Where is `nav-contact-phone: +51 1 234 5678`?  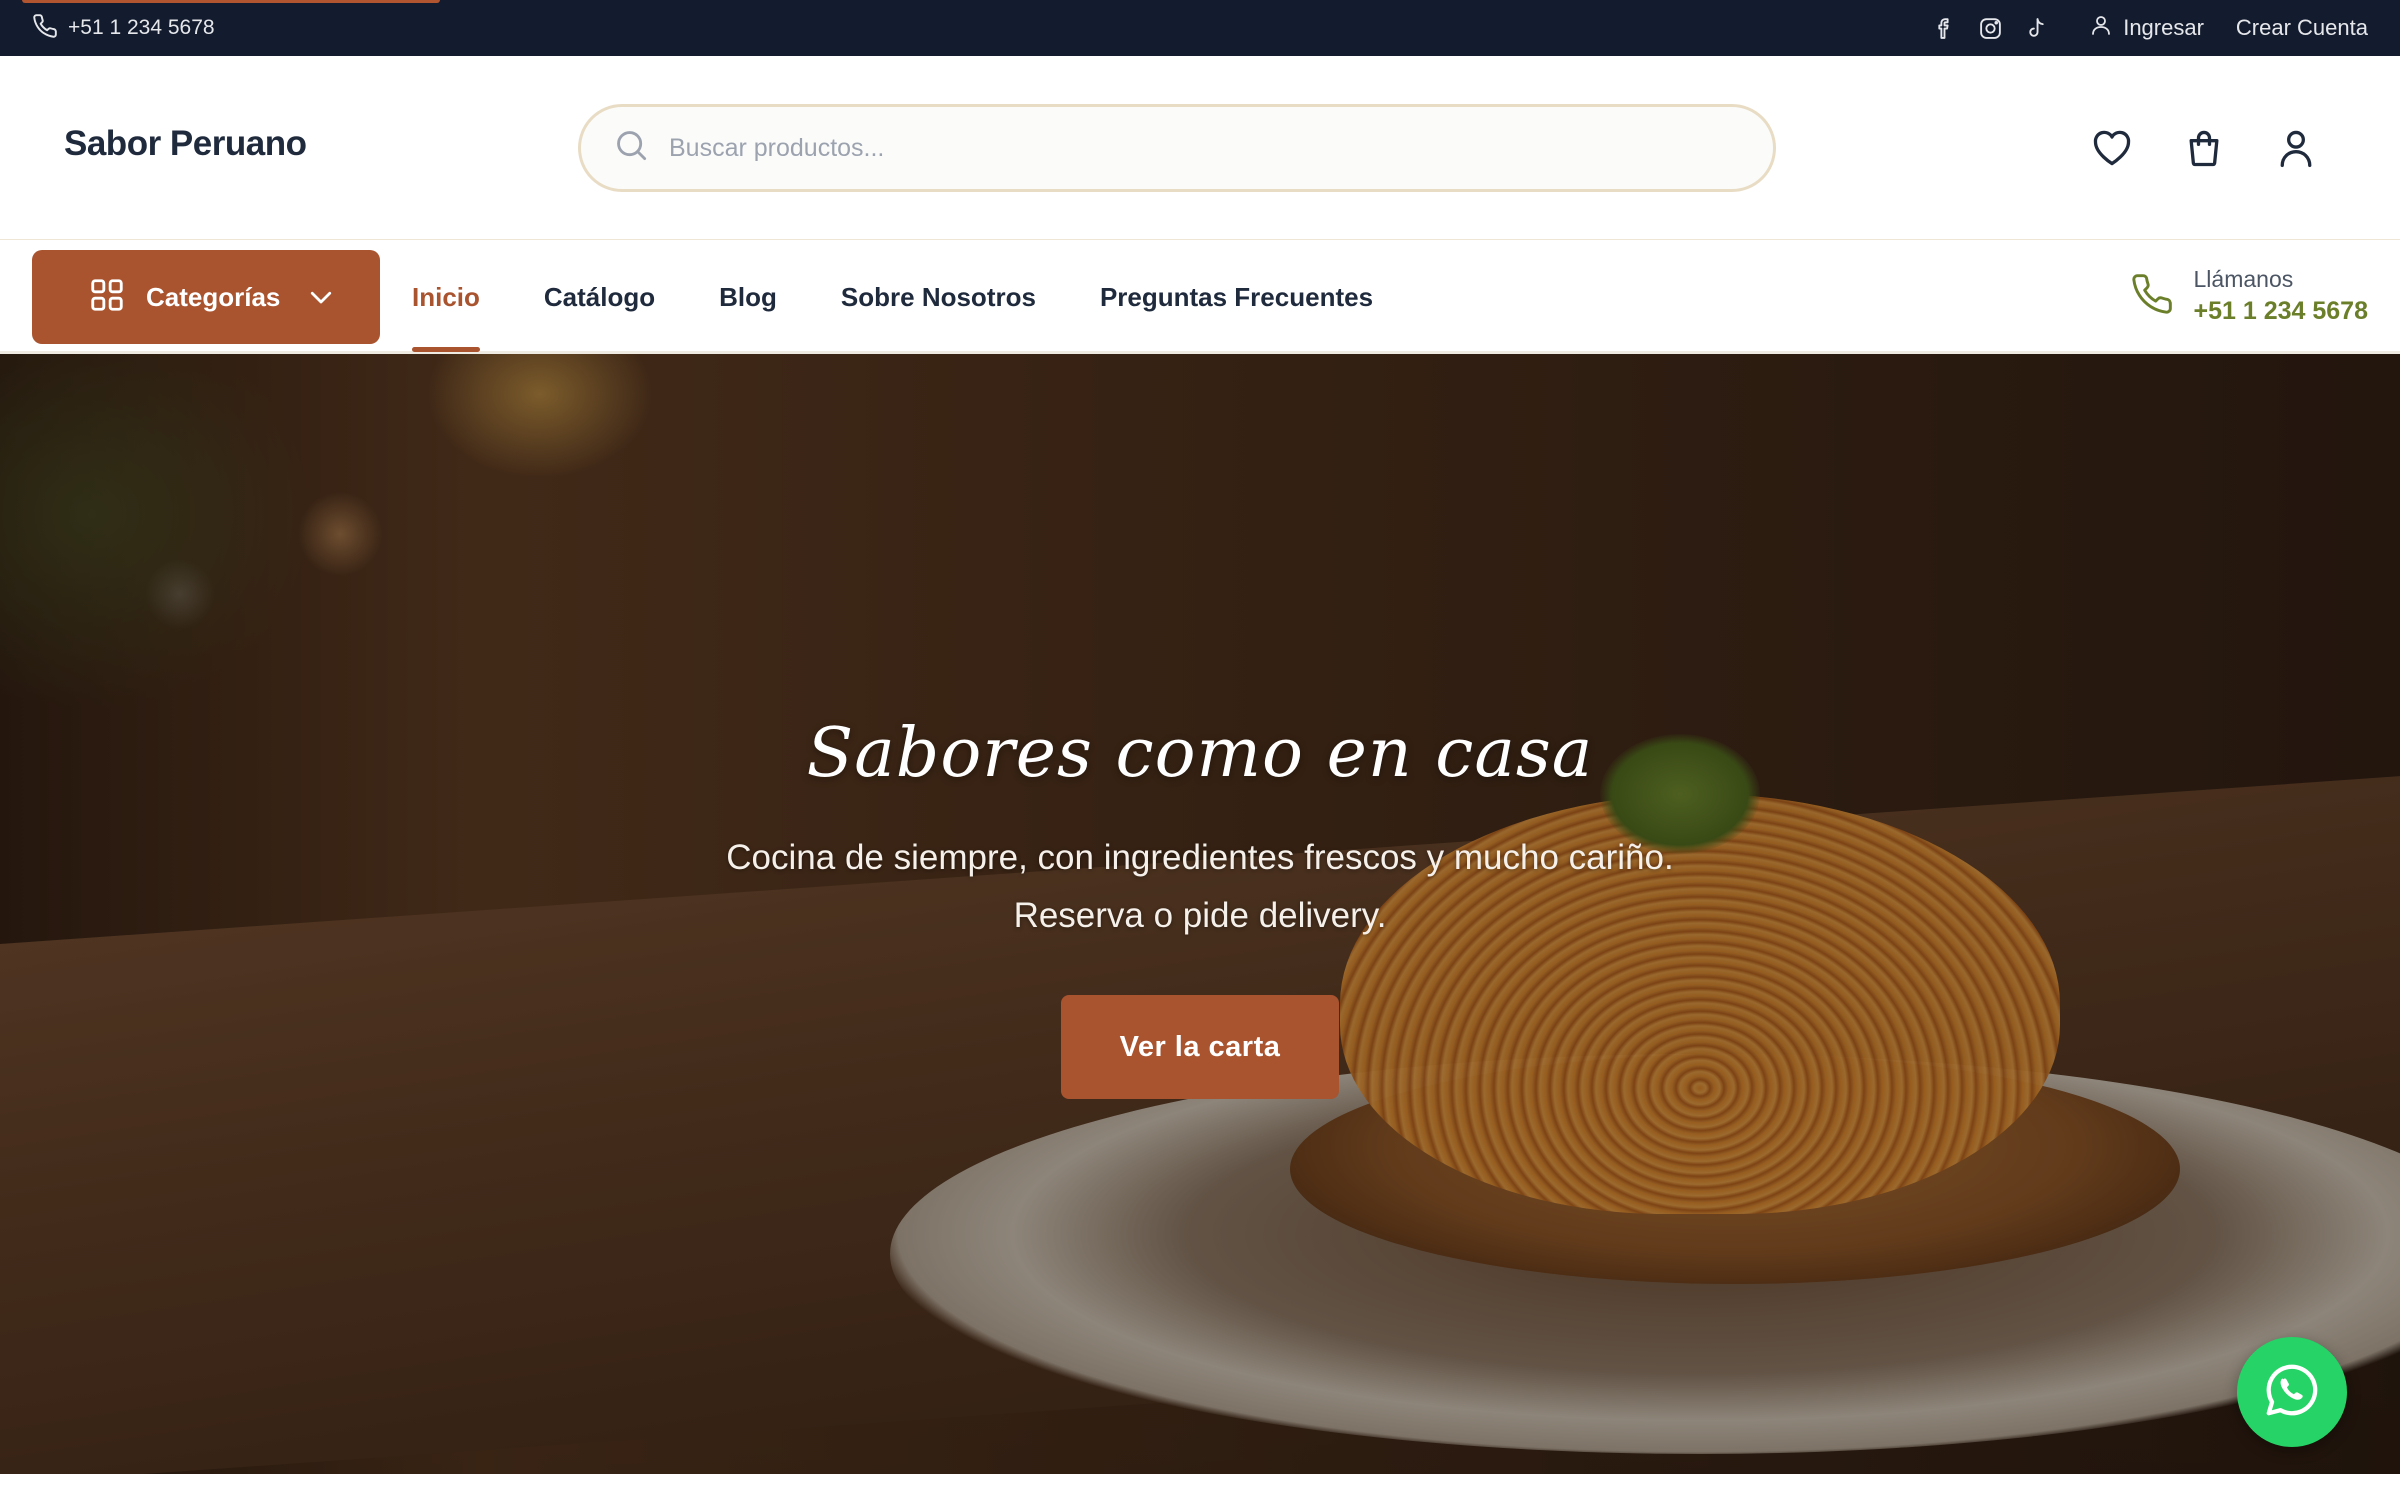 nav-contact-phone: +51 1 234 5678 is located at coordinates (2280, 311).